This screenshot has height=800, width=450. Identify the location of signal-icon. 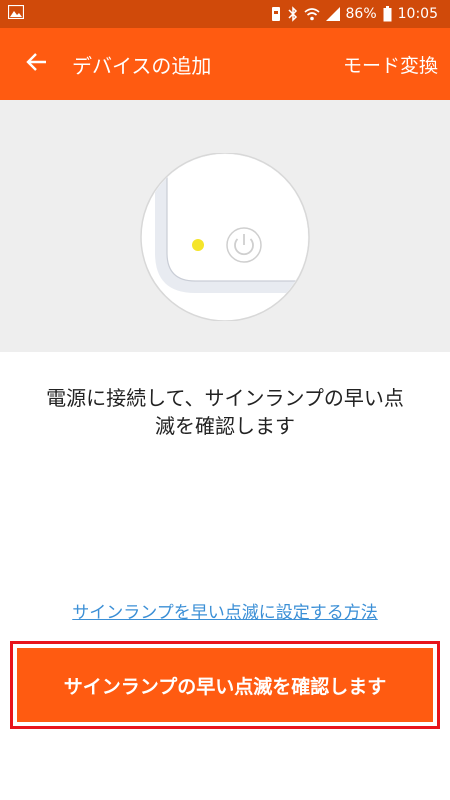
(332, 14).